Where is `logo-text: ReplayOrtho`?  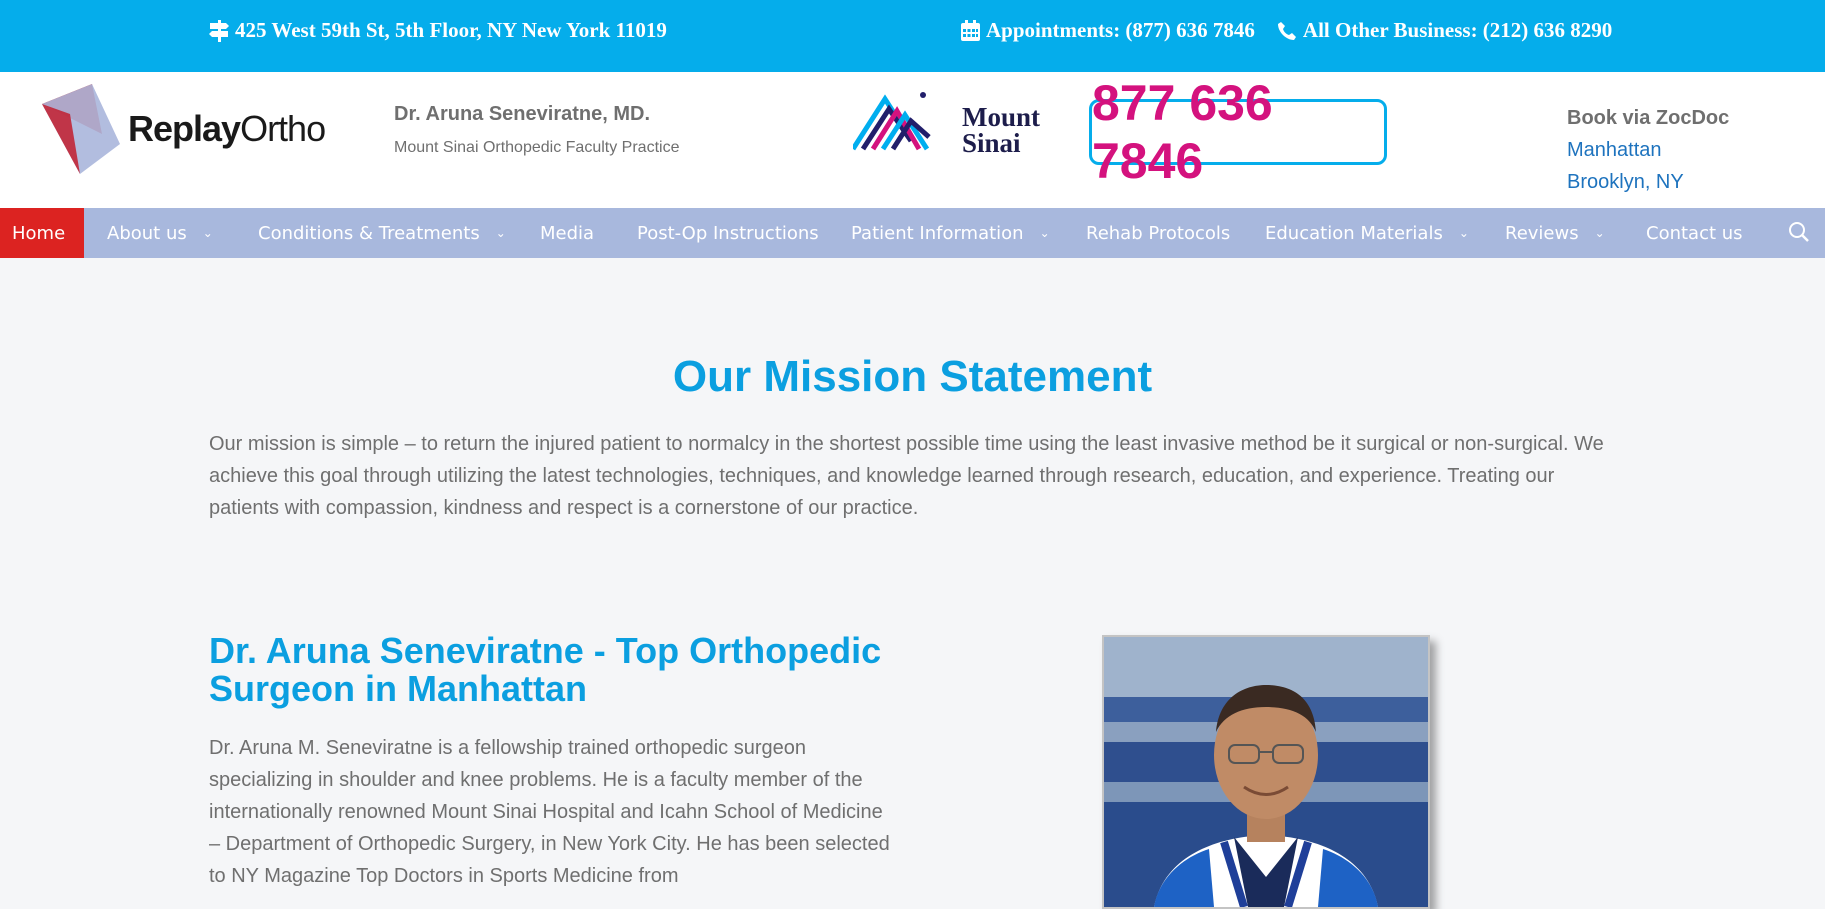
logo-text: ReplayOrtho is located at coordinates (227, 128).